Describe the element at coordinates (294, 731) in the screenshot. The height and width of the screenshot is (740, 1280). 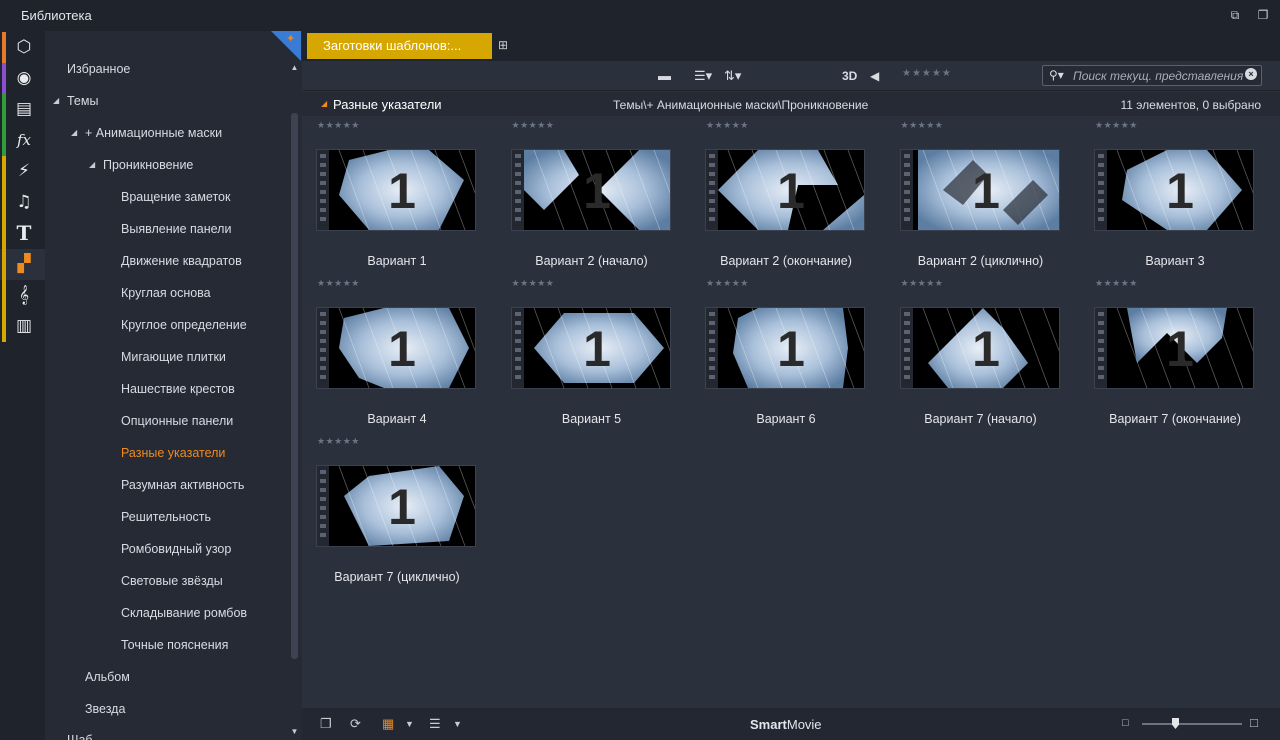
I see `scroll-down-icon: ▼` at that location.